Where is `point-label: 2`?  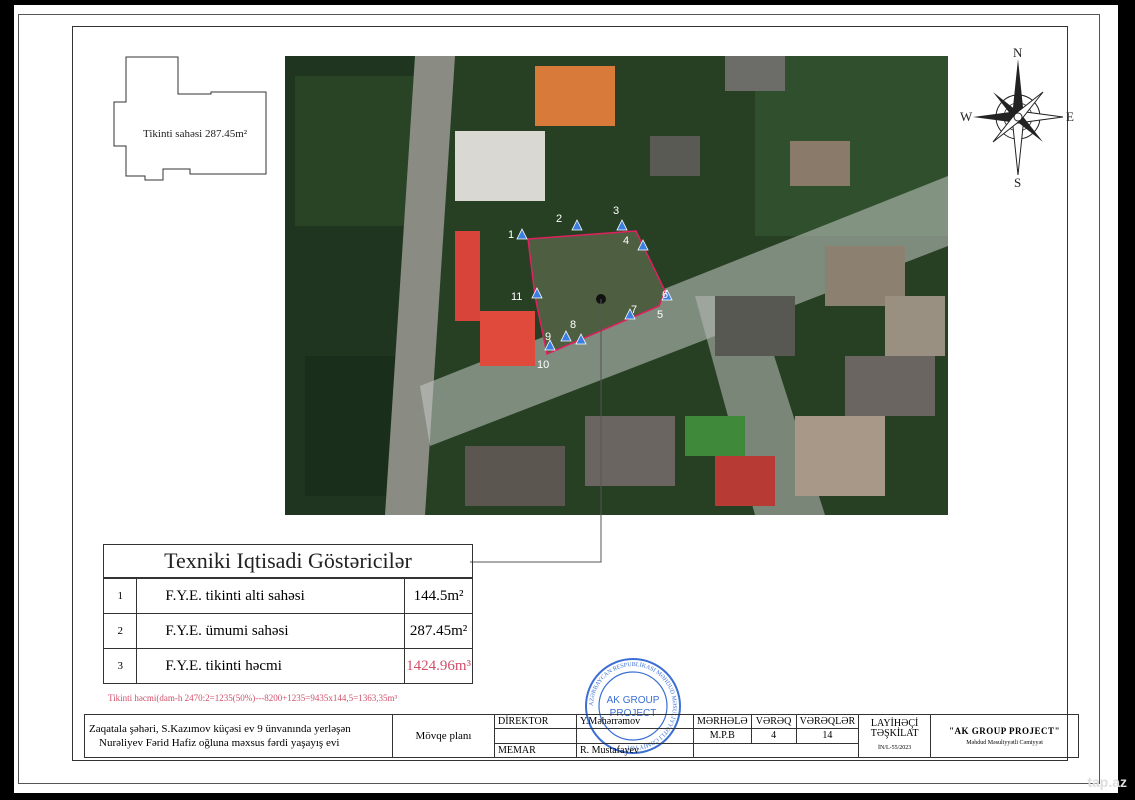 point-label: 2 is located at coordinates (559, 219).